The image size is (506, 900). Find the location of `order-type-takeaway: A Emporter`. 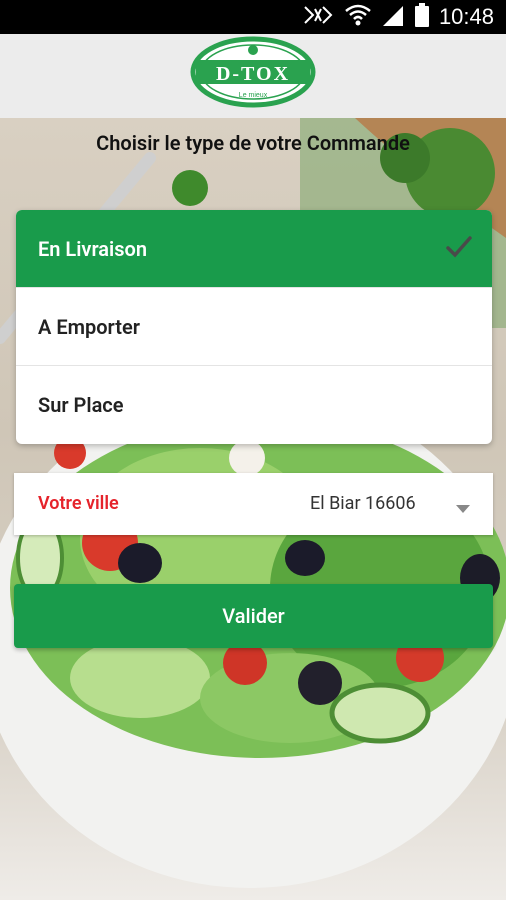

order-type-takeaway: A Emporter is located at coordinates (254, 326).